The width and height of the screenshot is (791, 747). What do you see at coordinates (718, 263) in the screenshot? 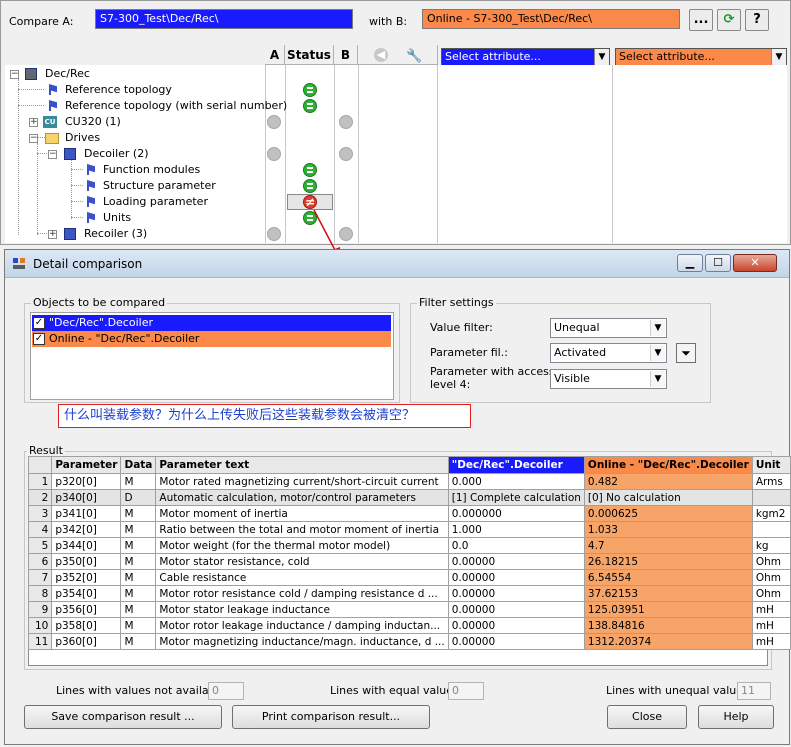
I see `maximize-icon: ☐` at bounding box center [718, 263].